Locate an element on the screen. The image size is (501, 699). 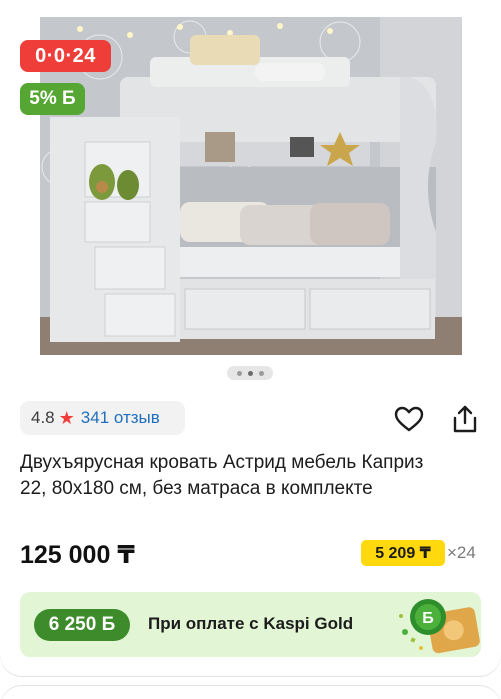
kaspi-bonus-pill: 6 250 Б is located at coordinates (82, 625).